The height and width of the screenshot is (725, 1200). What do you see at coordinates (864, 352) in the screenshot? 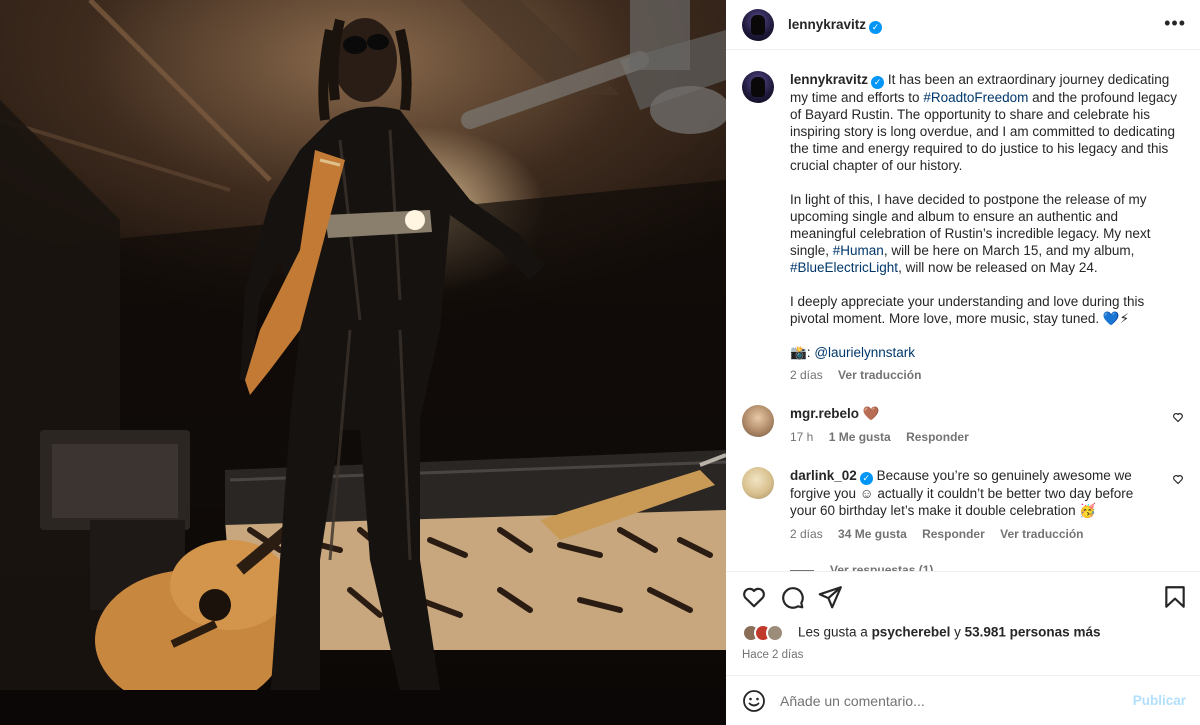
I see `mention-photographer: @laurielynnstark` at bounding box center [864, 352].